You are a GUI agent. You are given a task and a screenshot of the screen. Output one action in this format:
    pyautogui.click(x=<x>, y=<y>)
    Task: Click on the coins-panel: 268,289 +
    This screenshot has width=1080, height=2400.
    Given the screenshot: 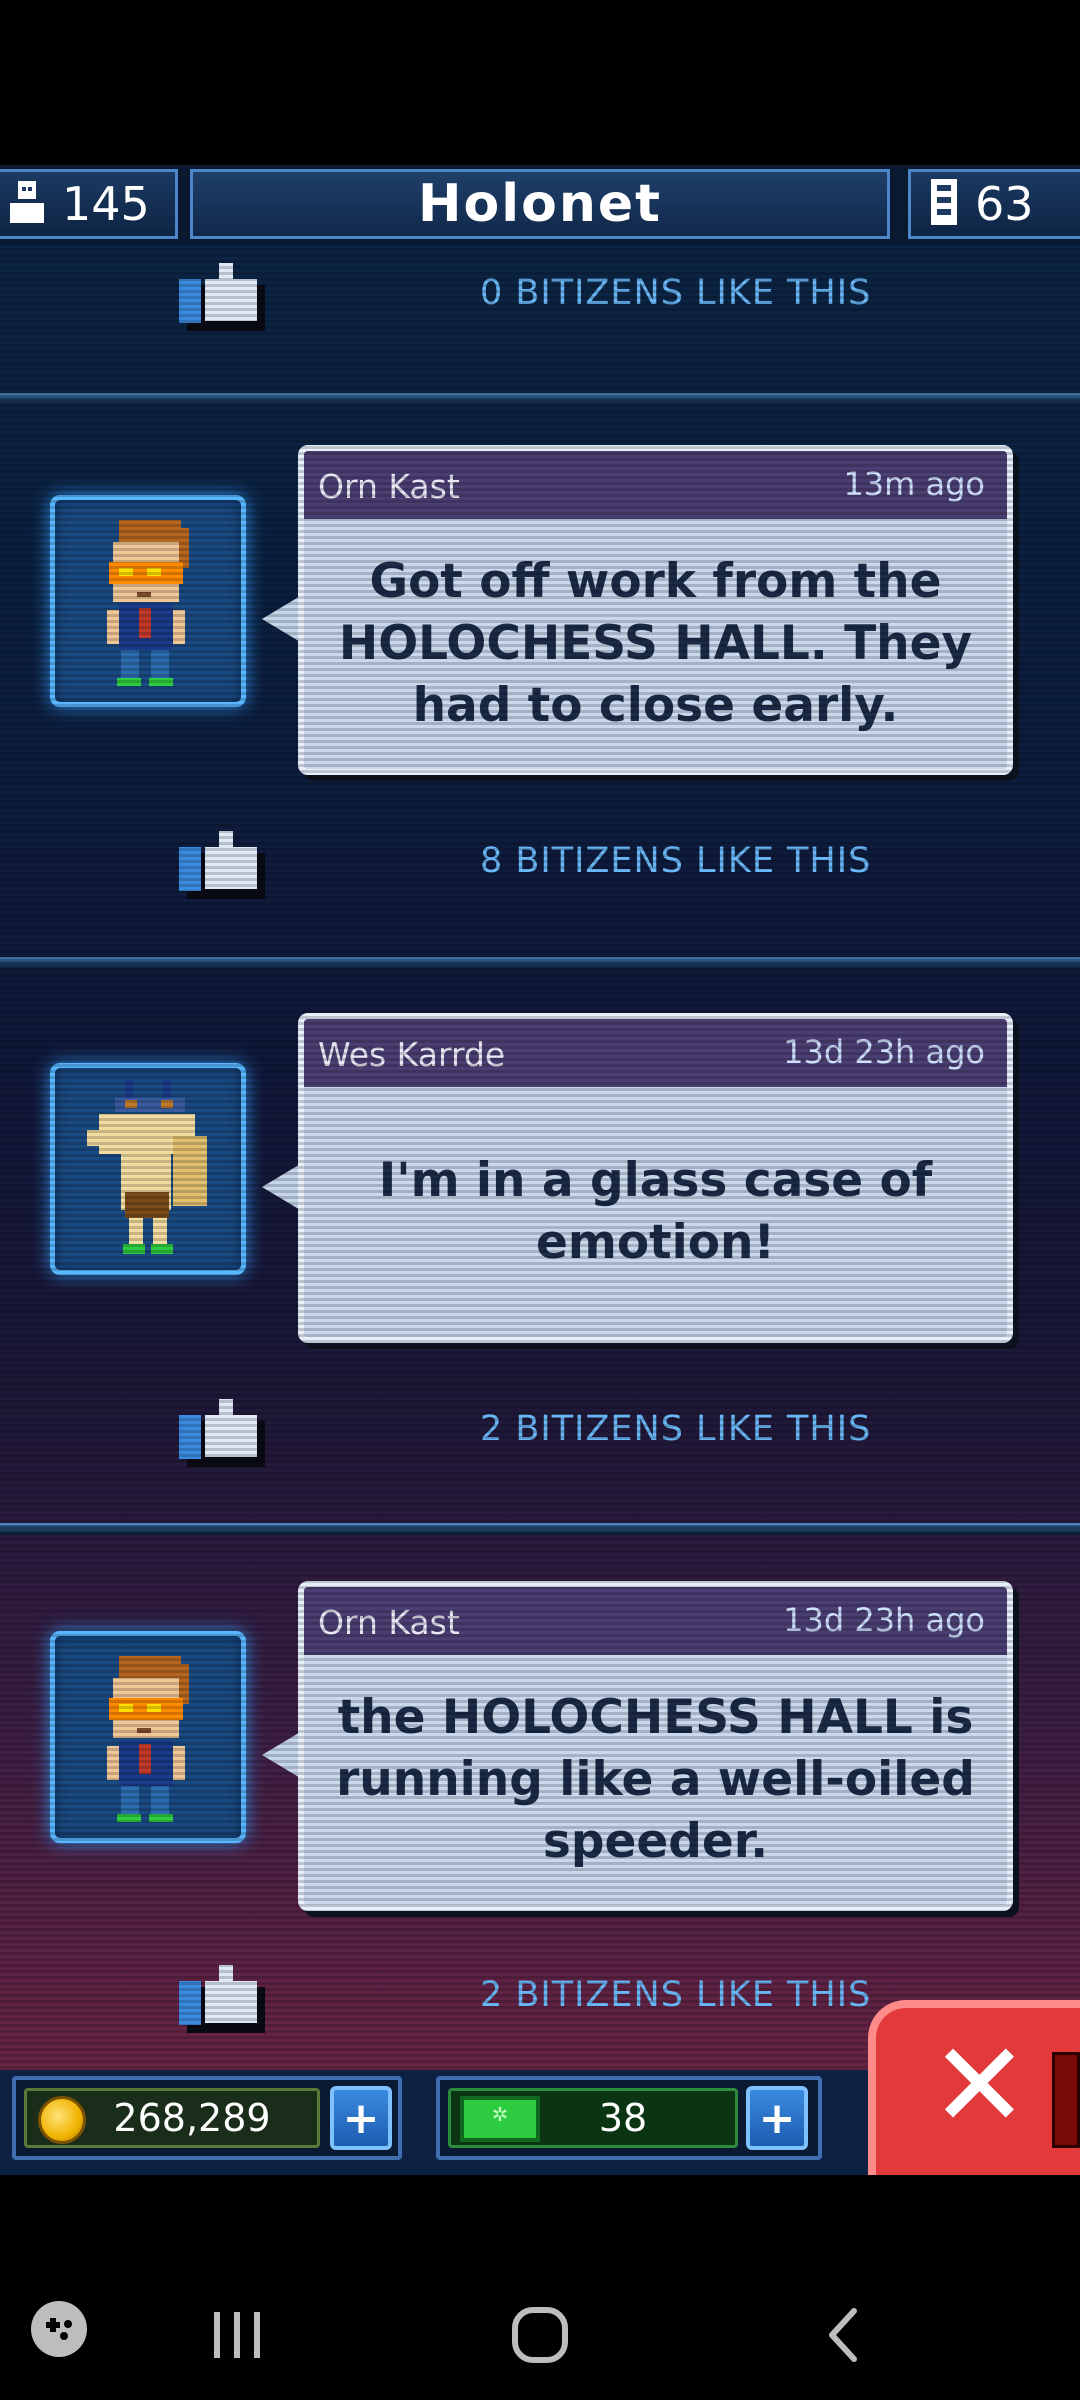 What is the action you would take?
    pyautogui.click(x=207, y=2118)
    